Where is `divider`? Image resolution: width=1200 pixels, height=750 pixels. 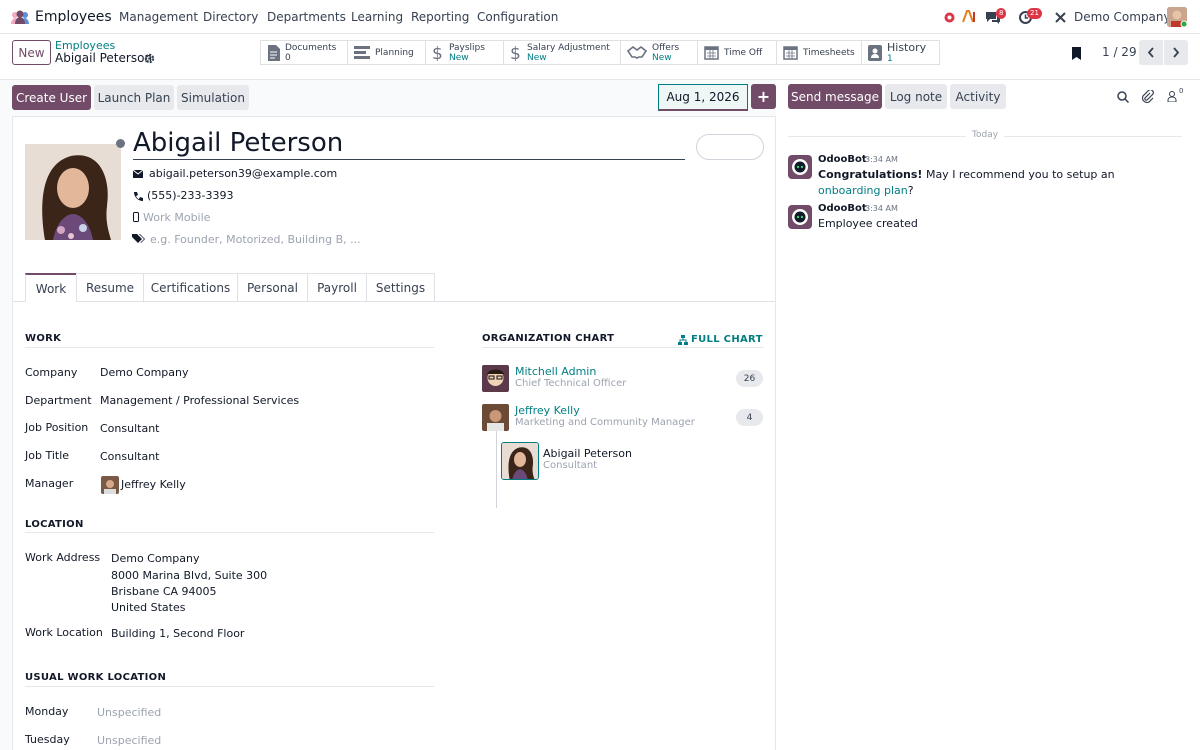
divider is located at coordinates (623, 347).